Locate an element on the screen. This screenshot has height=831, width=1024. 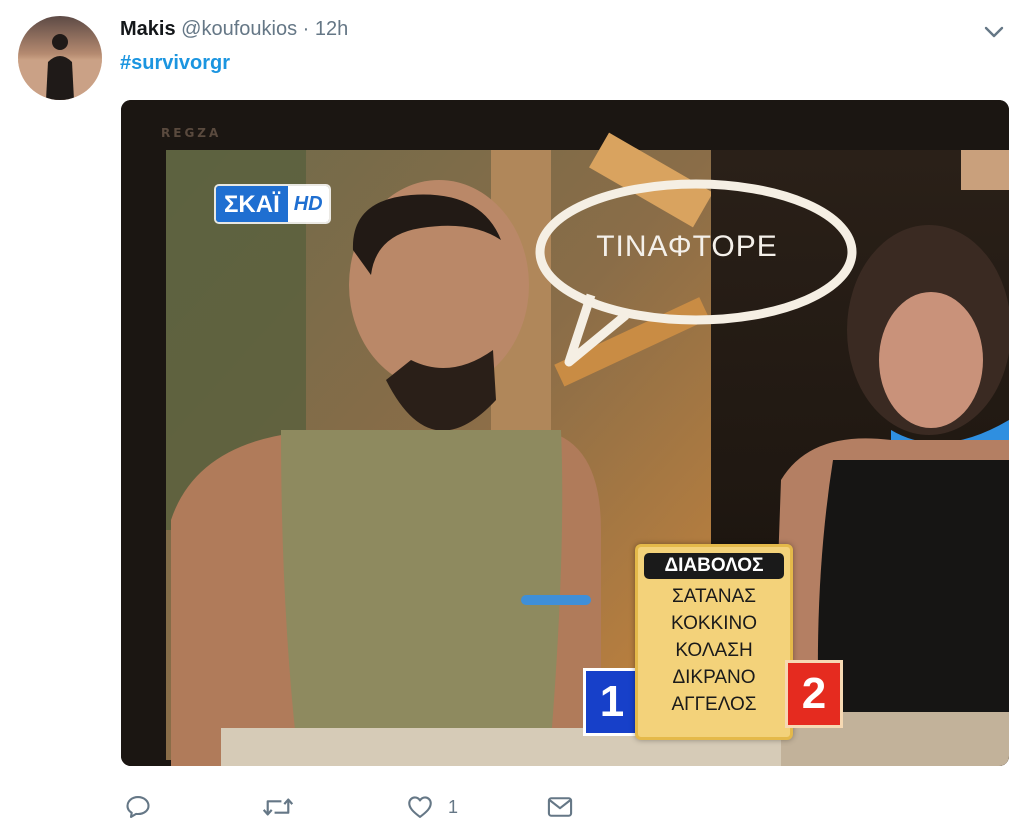
direct-message-button is located at coordinates (560, 807).